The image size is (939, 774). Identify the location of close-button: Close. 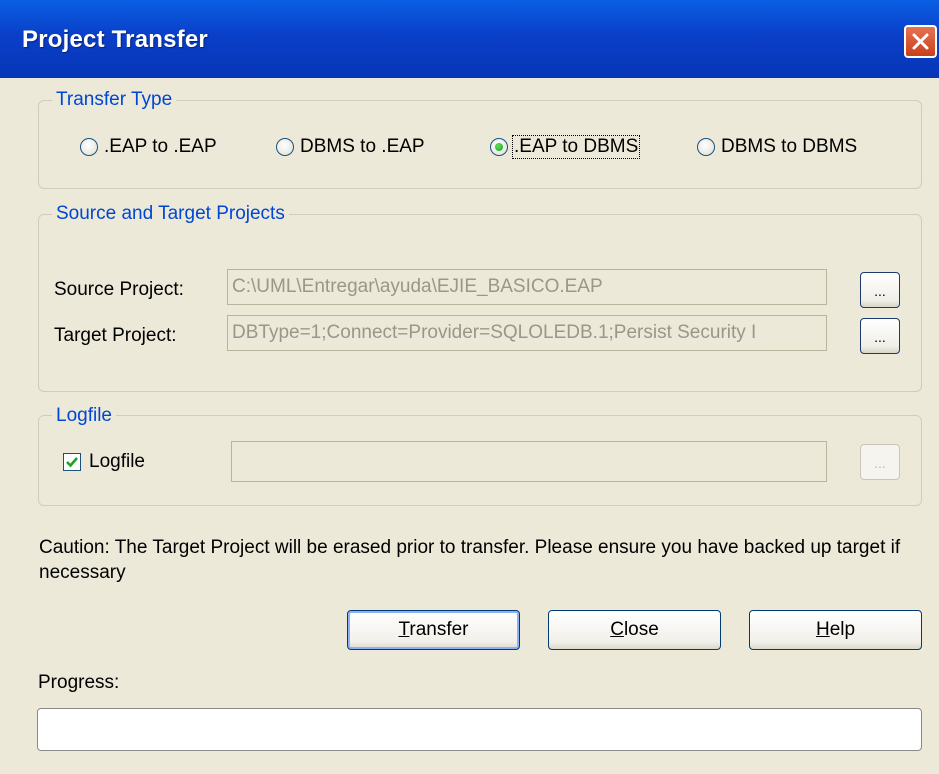
(634, 630).